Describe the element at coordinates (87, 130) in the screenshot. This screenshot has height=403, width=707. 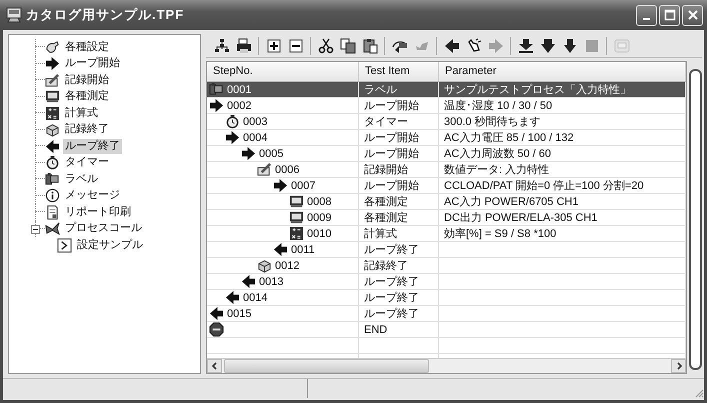
I see `tree-item: 記録終了` at that location.